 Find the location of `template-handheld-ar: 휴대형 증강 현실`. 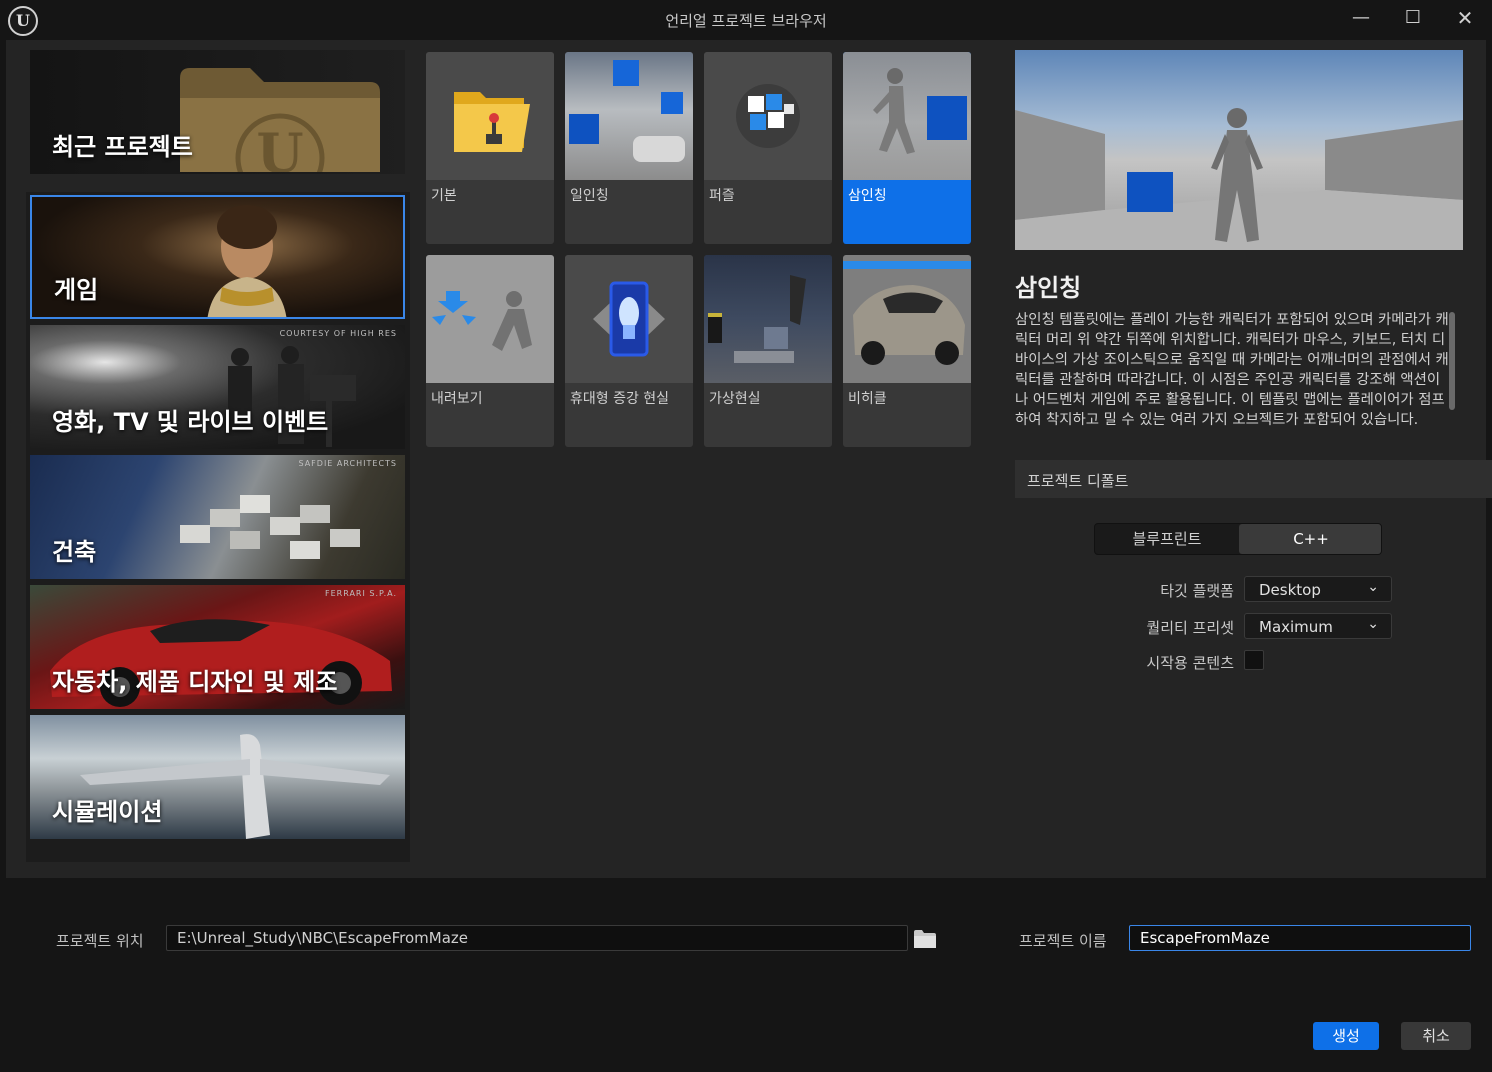

template-handheld-ar: 휴대형 증강 현실 is located at coordinates (629, 351).